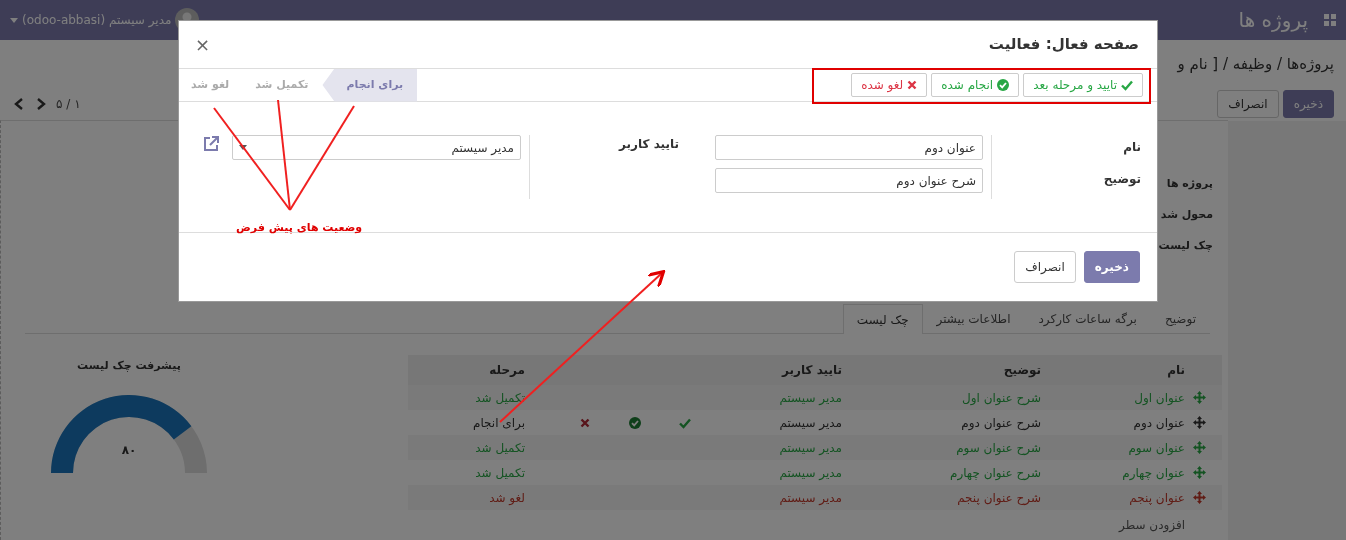 This screenshot has width=1346, height=540. I want to click on close-button: ×, so click(203, 44).